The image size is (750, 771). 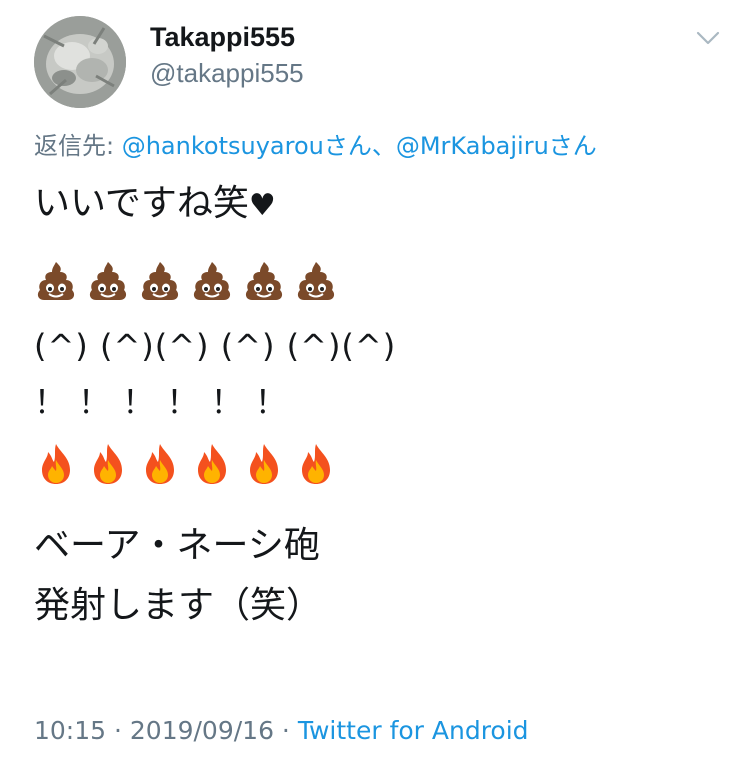 I want to click on cat-avatar-image, so click(x=80, y=62).